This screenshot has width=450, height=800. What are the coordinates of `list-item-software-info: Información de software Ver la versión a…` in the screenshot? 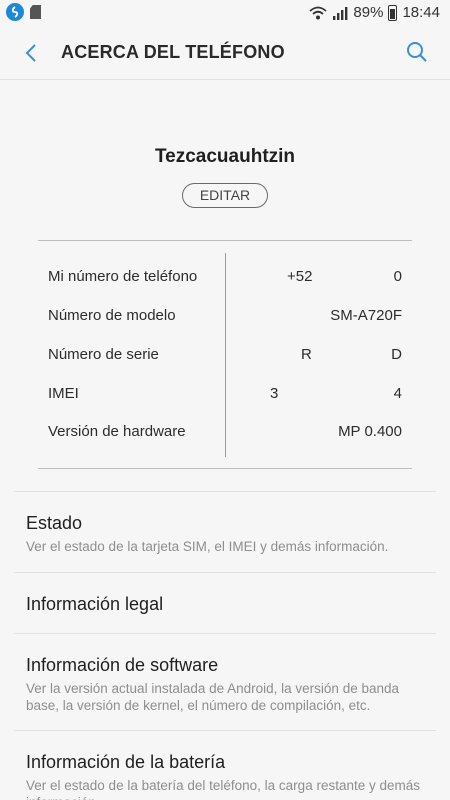 It's located at (225, 682).